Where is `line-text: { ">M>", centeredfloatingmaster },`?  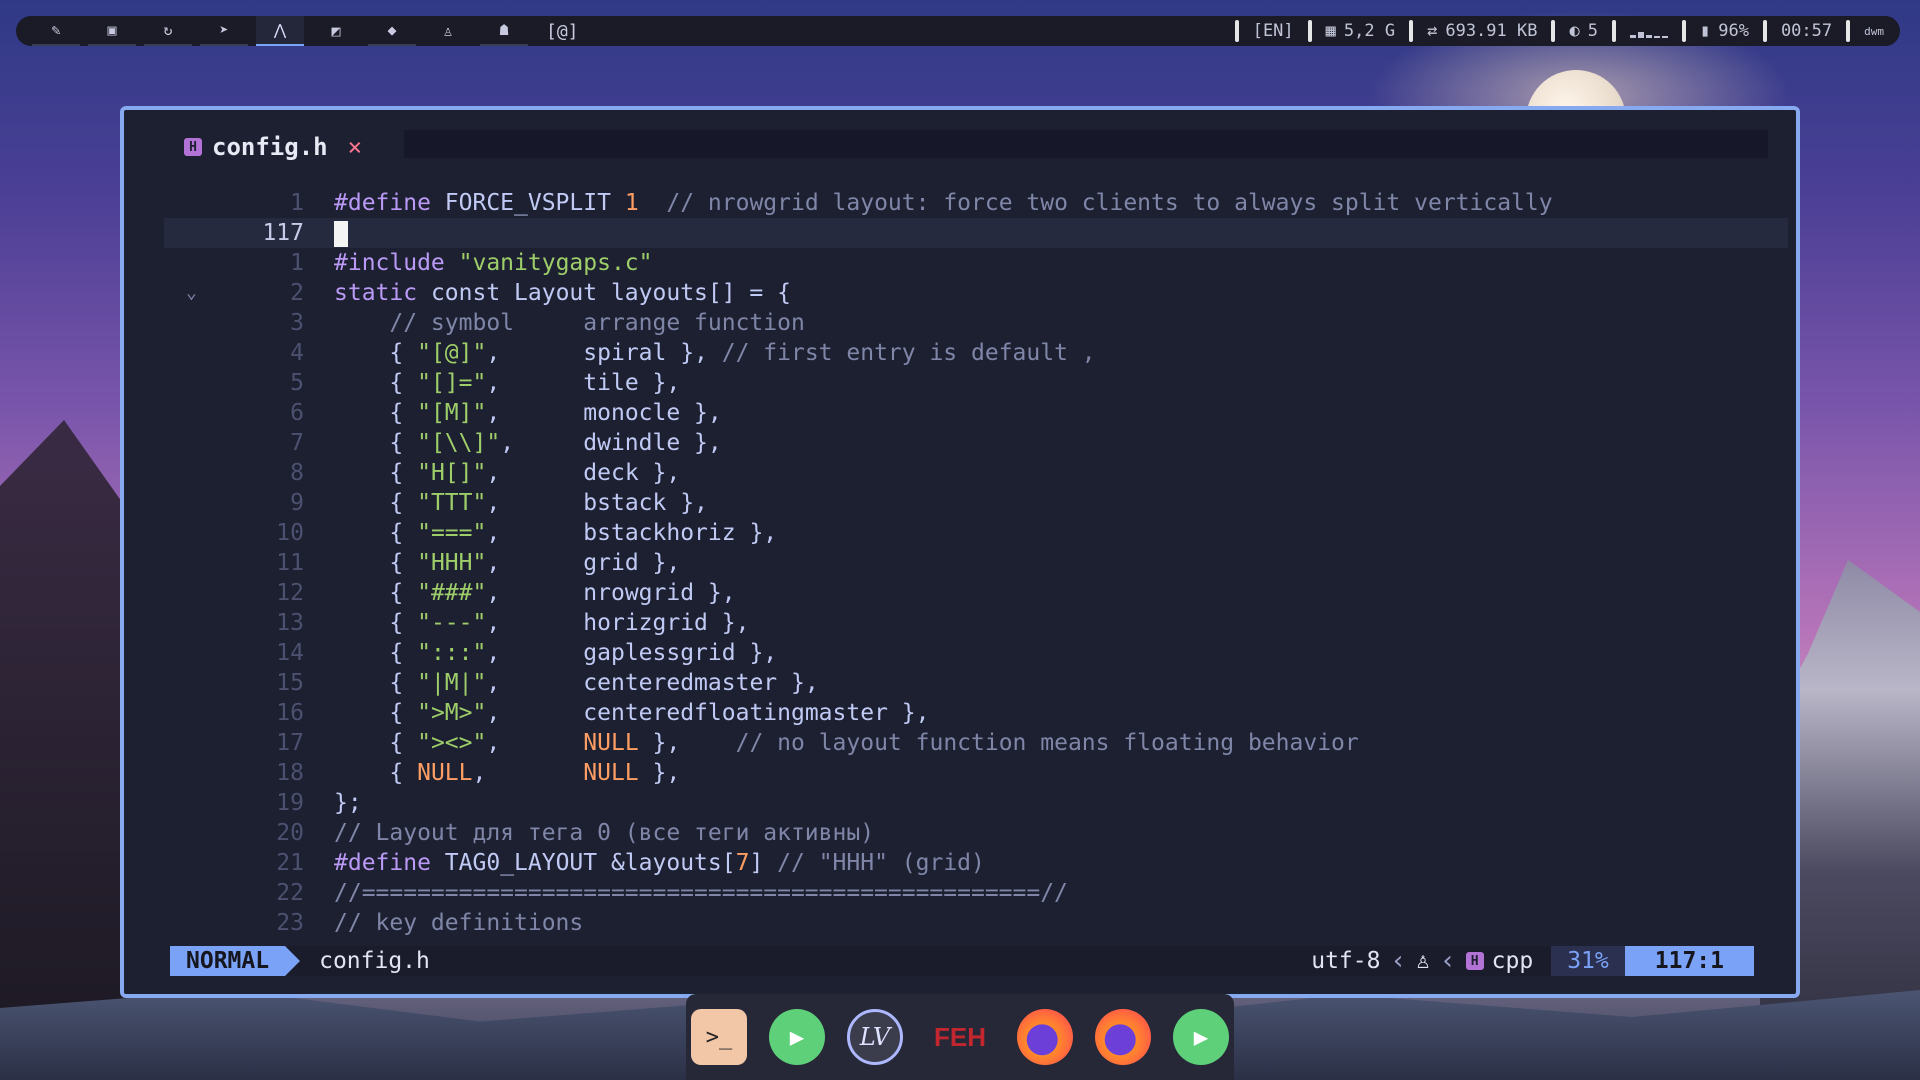 line-text: { ">M>", centeredfloatingmaster }, is located at coordinates (632, 713).